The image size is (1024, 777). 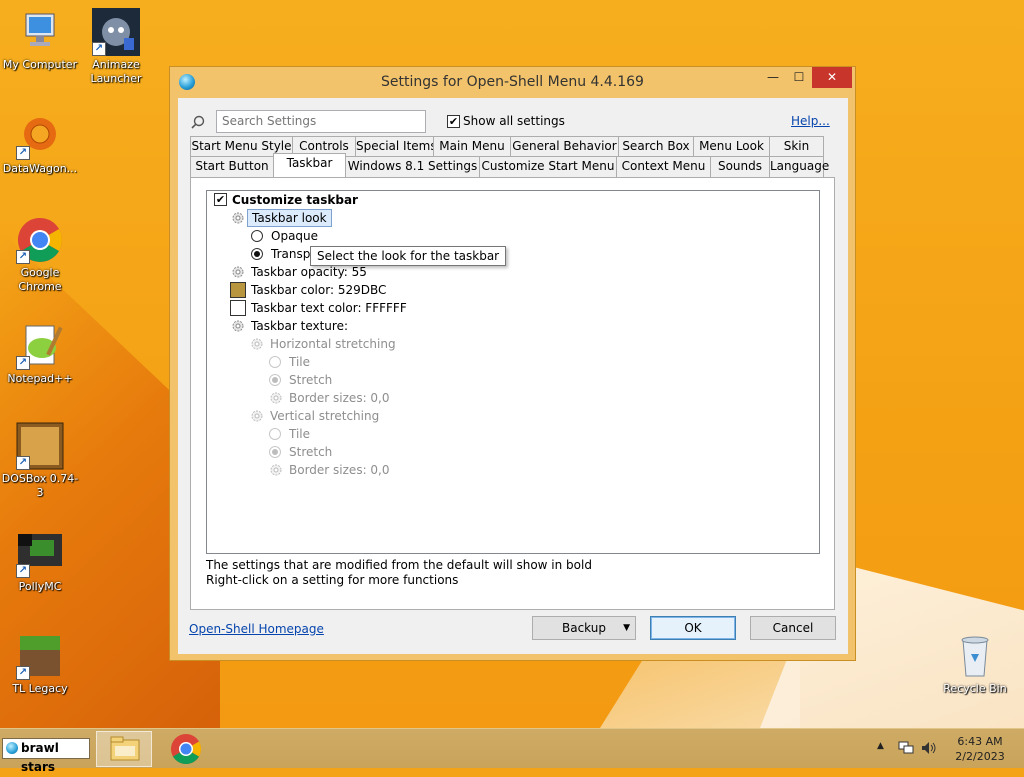 I want to click on tree-item-label: Border sizes: 0,0, so click(x=339, y=398).